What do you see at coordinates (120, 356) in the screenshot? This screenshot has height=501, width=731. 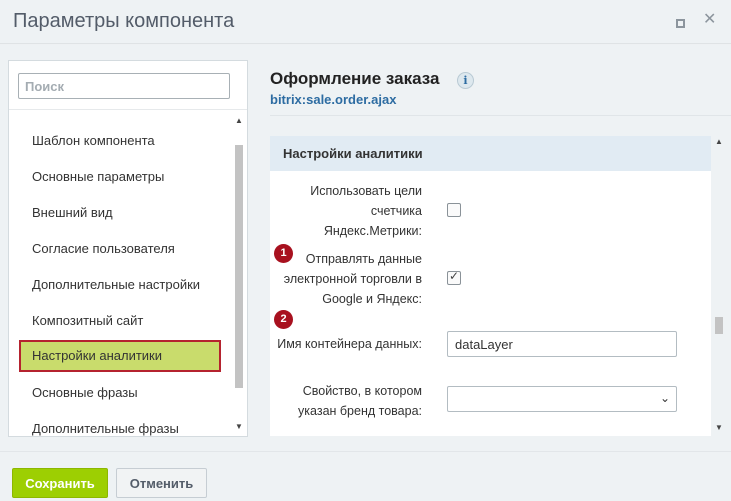 I see `sidebar-item-analytics: Настройки аналитики` at bounding box center [120, 356].